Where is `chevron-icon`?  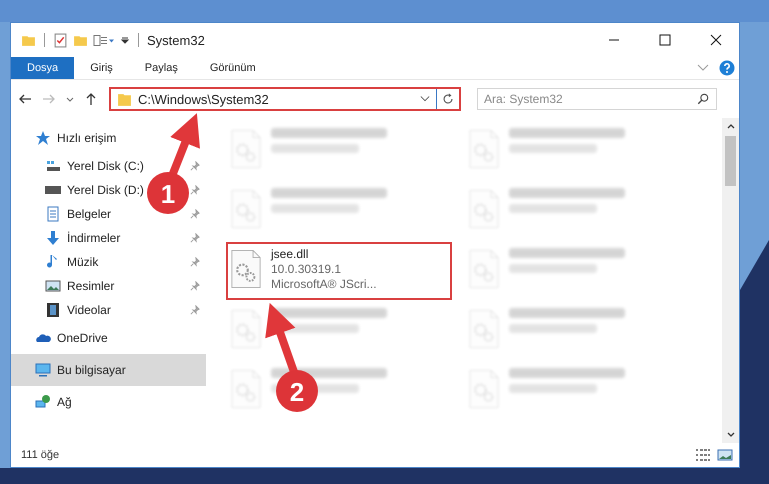 chevron-icon is located at coordinates (703, 68).